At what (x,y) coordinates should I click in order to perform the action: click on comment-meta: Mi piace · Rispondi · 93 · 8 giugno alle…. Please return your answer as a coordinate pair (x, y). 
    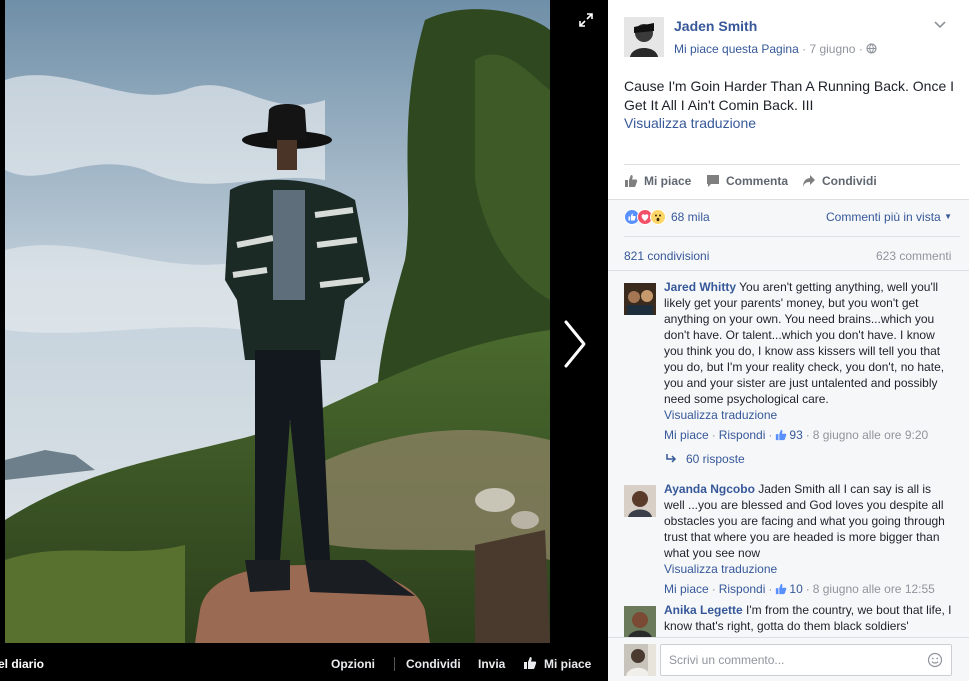
    Looking at the image, I should click on (809, 435).